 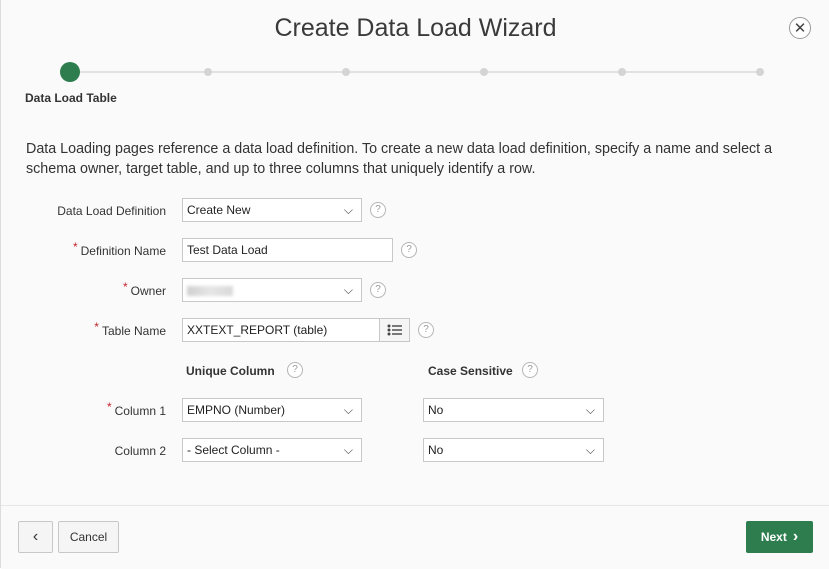 I want to click on column-2-case-value: No, so click(x=436, y=450).